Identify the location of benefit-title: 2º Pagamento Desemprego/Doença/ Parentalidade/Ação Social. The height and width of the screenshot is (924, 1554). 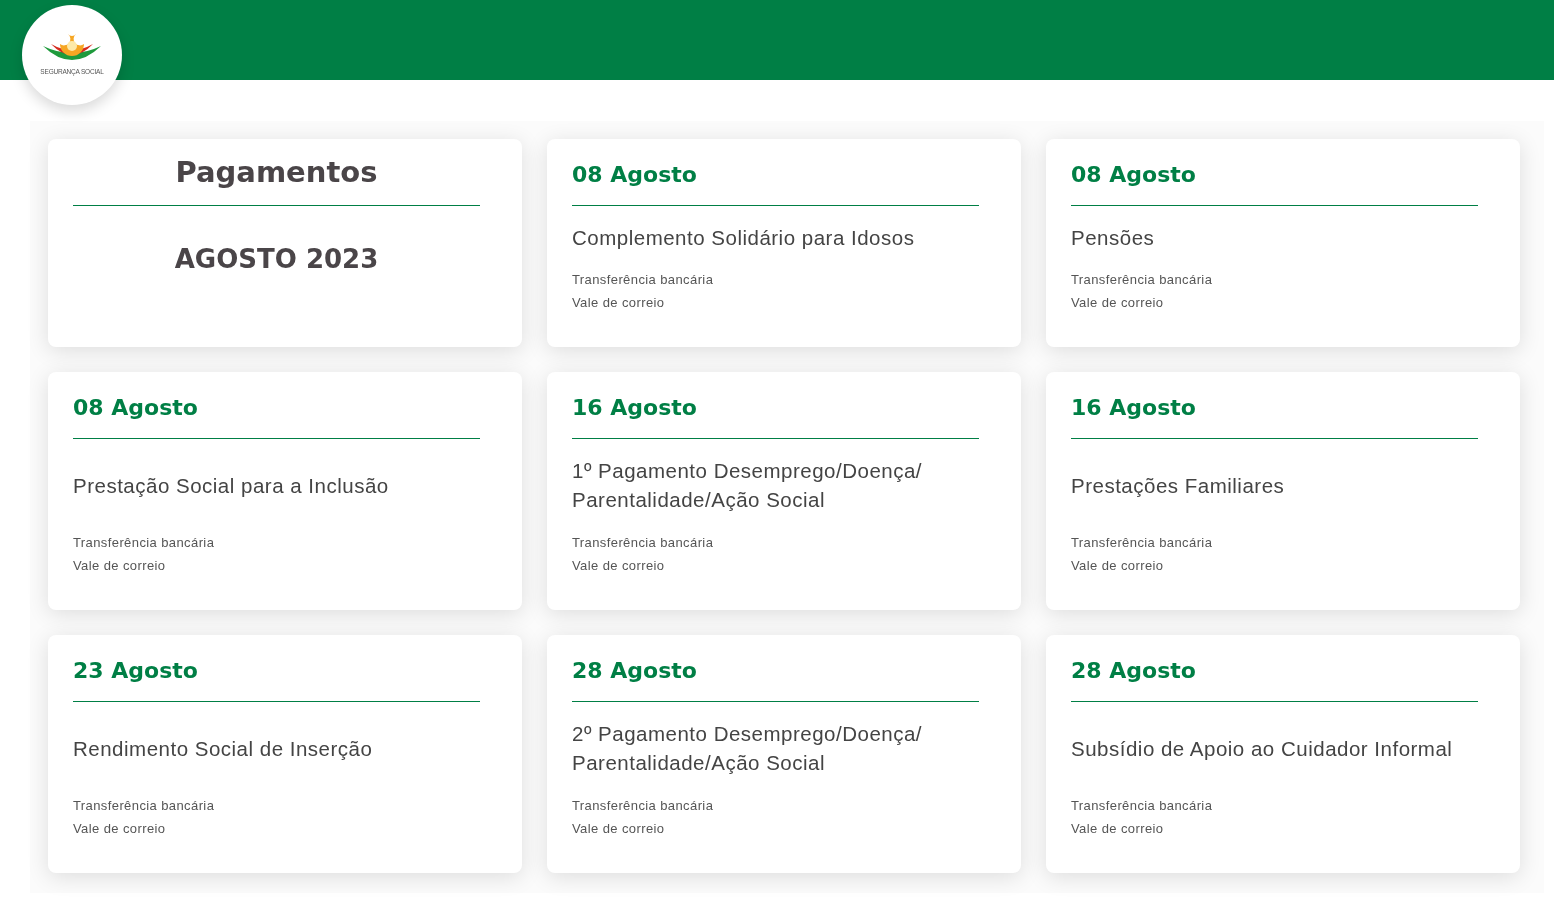
(748, 748).